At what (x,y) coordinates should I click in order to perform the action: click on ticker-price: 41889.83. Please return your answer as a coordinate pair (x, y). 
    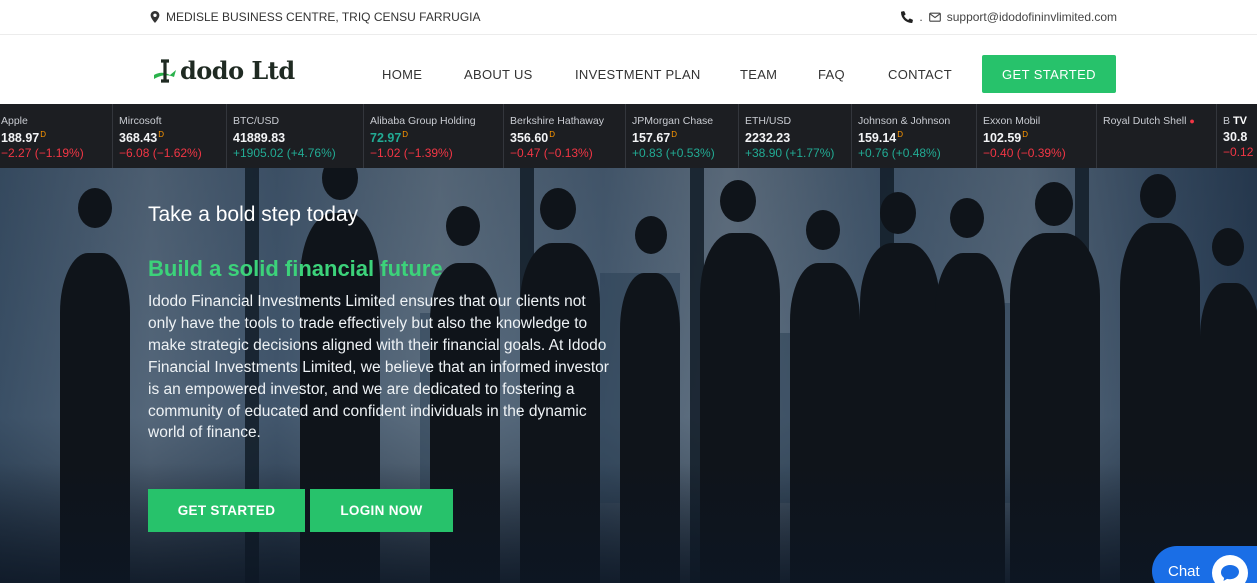
    Looking at the image, I should click on (259, 138).